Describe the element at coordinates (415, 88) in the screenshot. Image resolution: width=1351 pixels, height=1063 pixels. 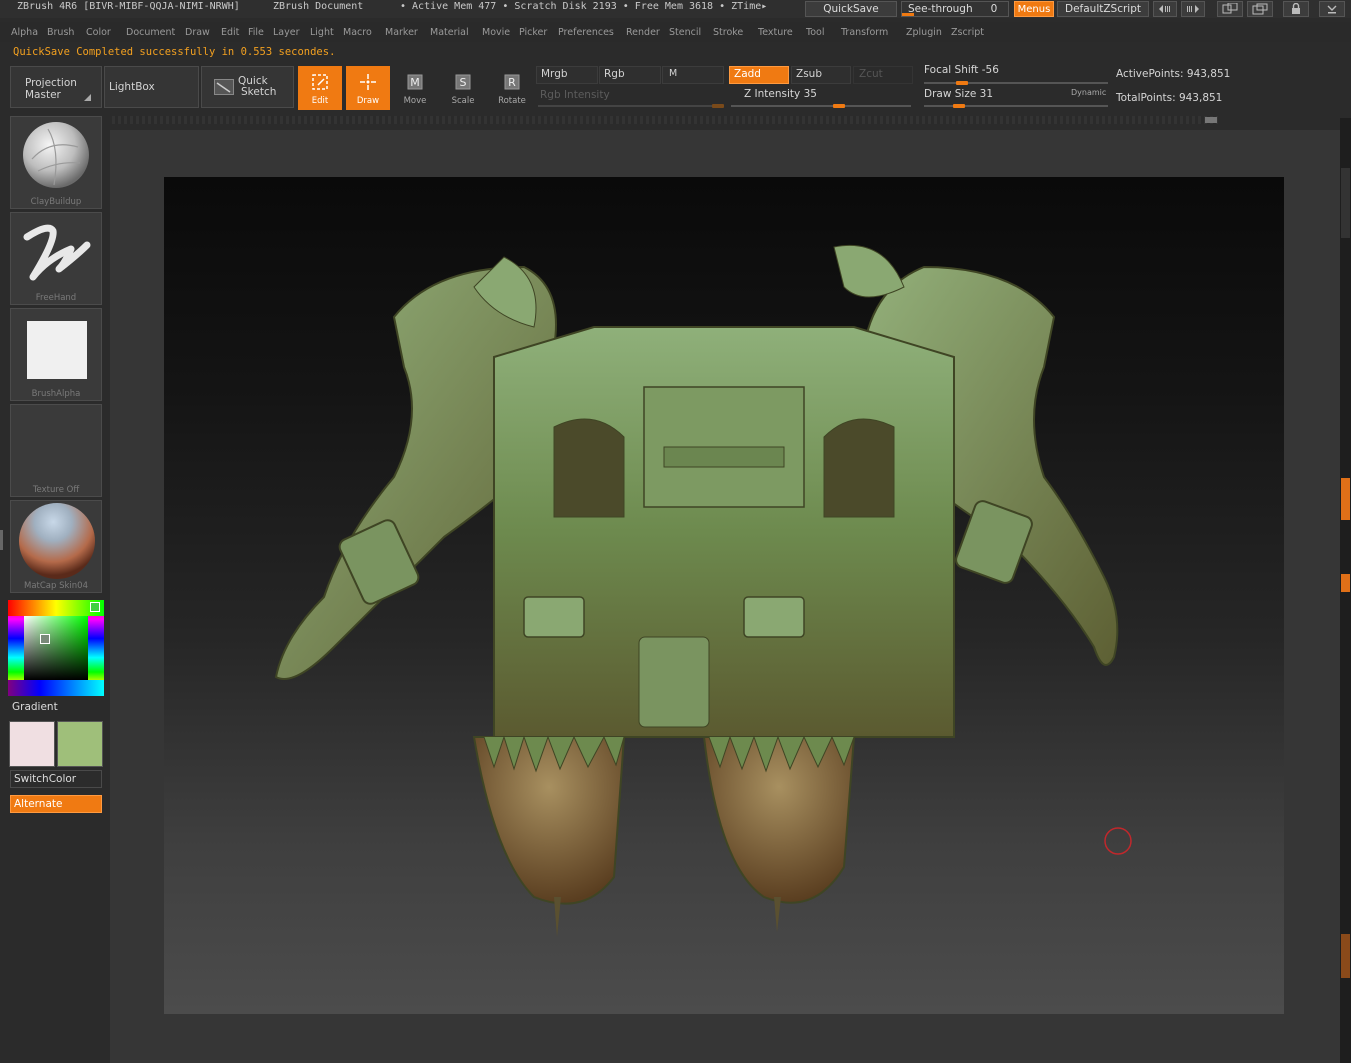
I see `move-mode-button: M Move` at that location.